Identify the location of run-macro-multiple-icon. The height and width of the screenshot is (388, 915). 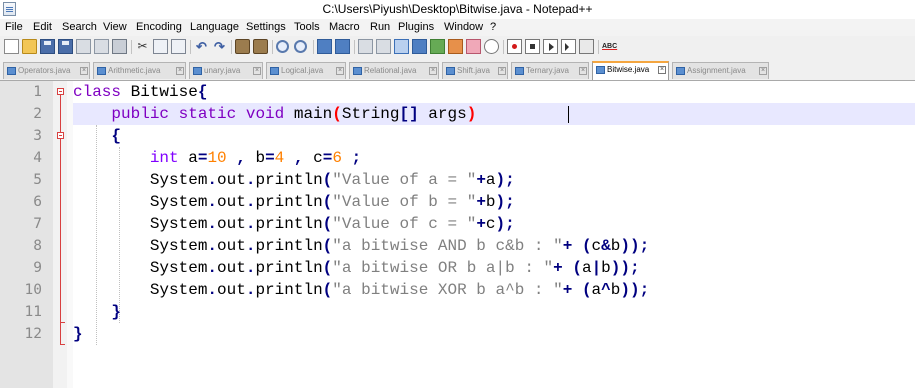
(568, 46).